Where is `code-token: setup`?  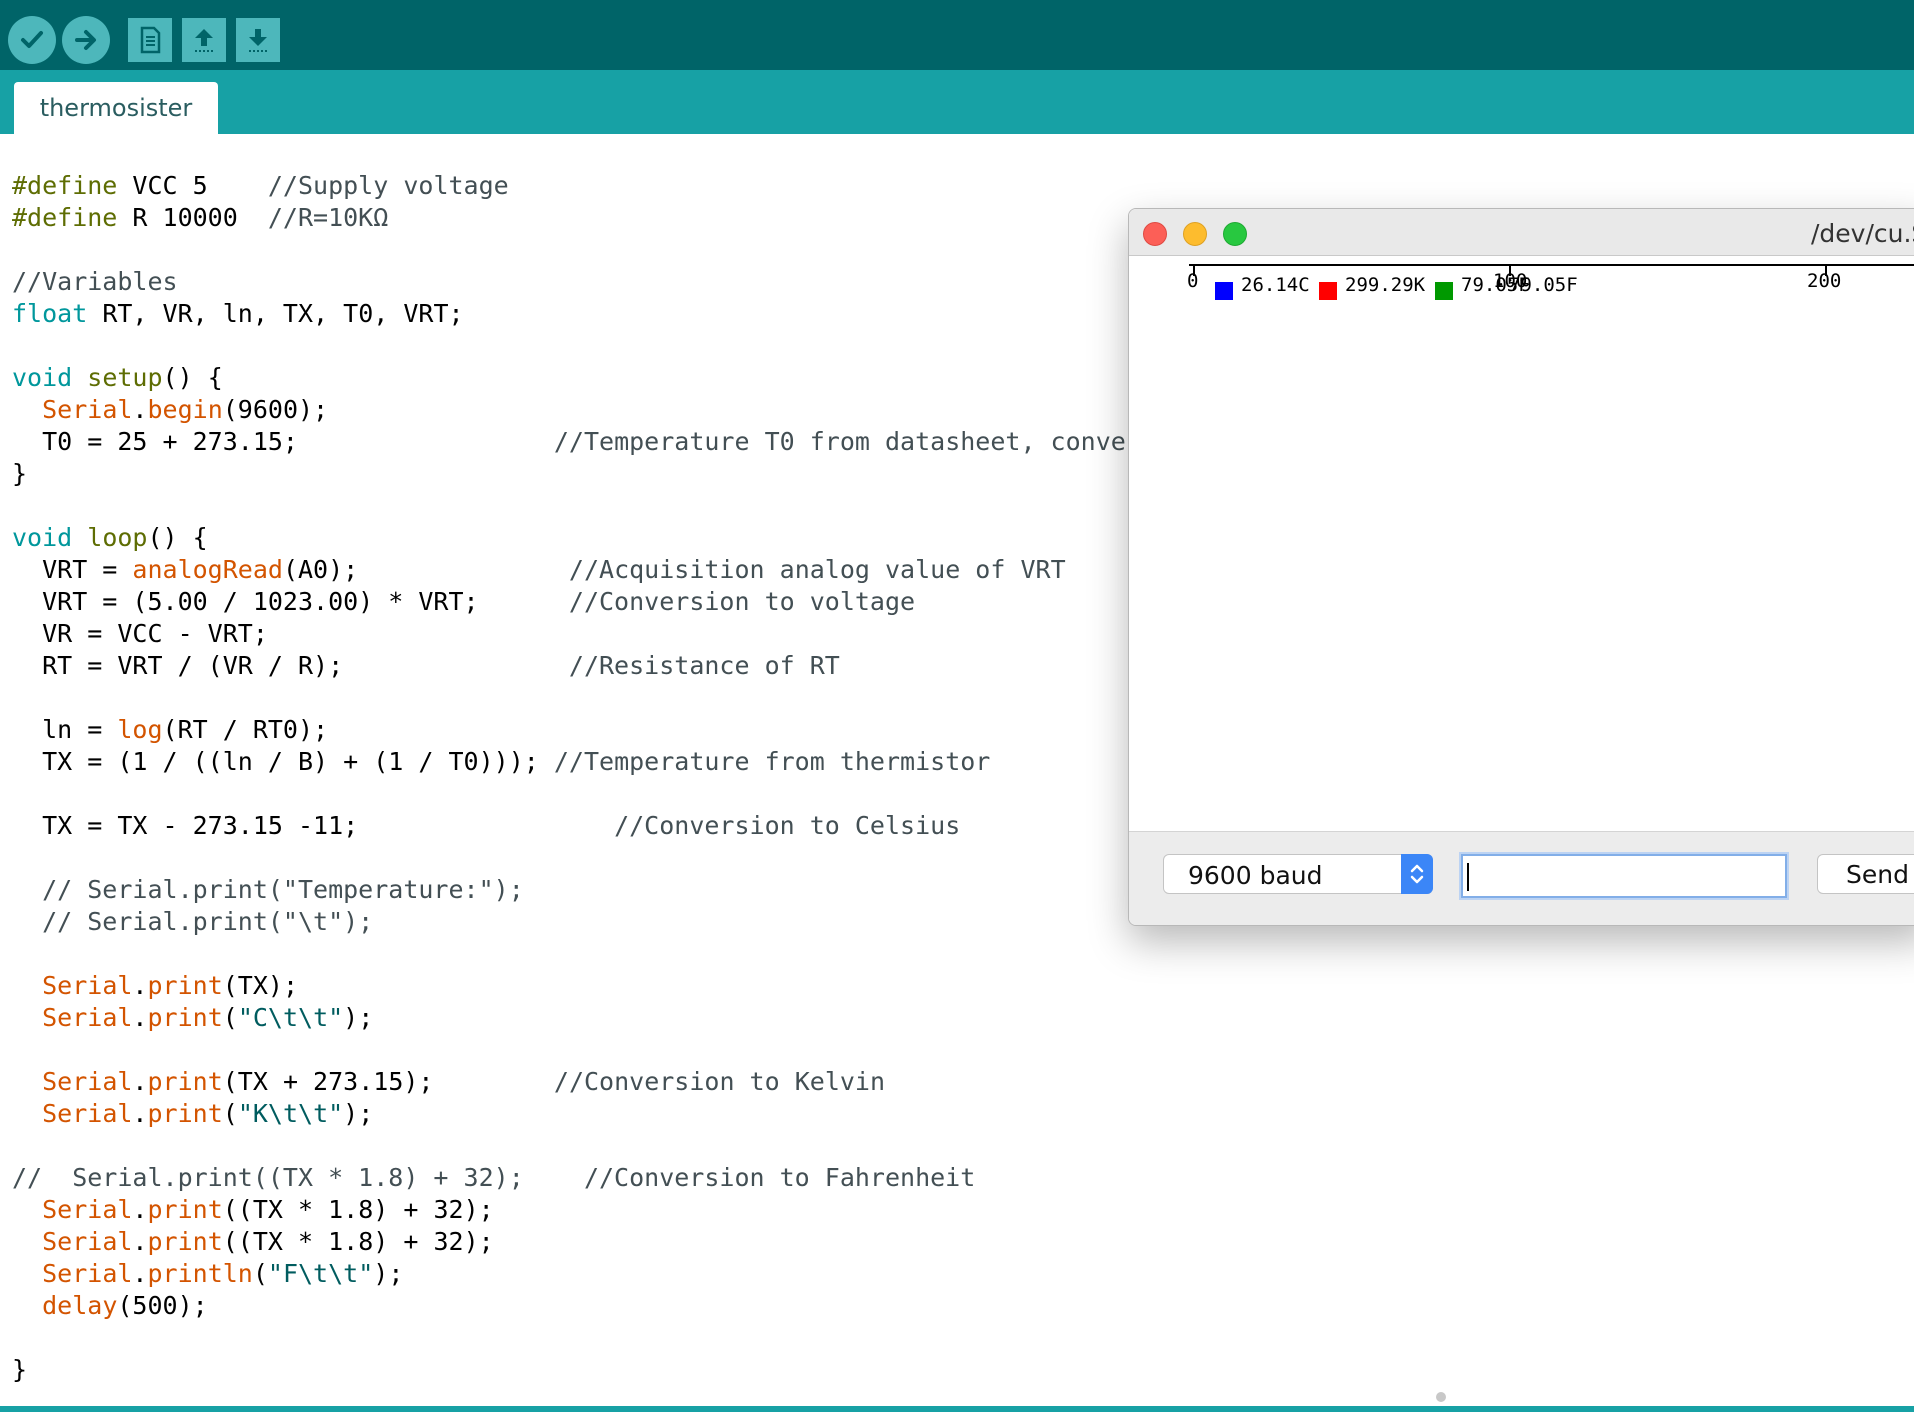
code-token: setup is located at coordinates (125, 377).